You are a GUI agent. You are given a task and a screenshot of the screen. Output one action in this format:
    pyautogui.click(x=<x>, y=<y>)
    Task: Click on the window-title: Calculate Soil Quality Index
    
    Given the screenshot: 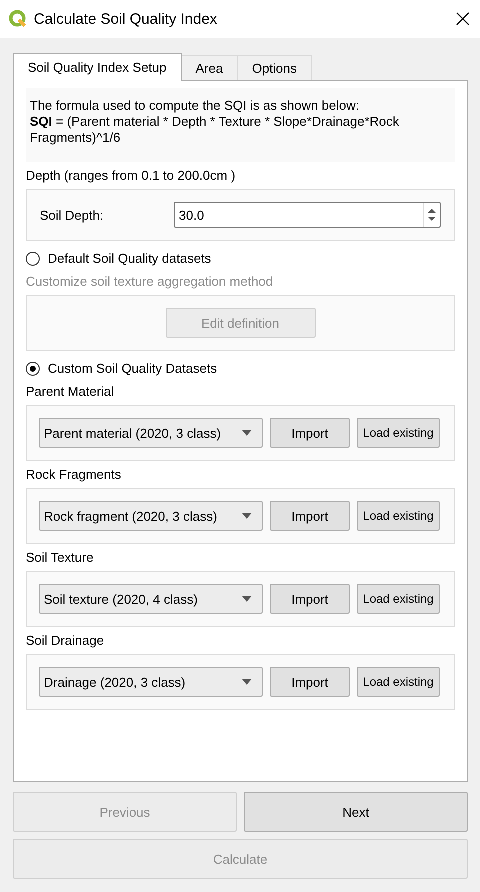 What is the action you would take?
    pyautogui.click(x=126, y=19)
    